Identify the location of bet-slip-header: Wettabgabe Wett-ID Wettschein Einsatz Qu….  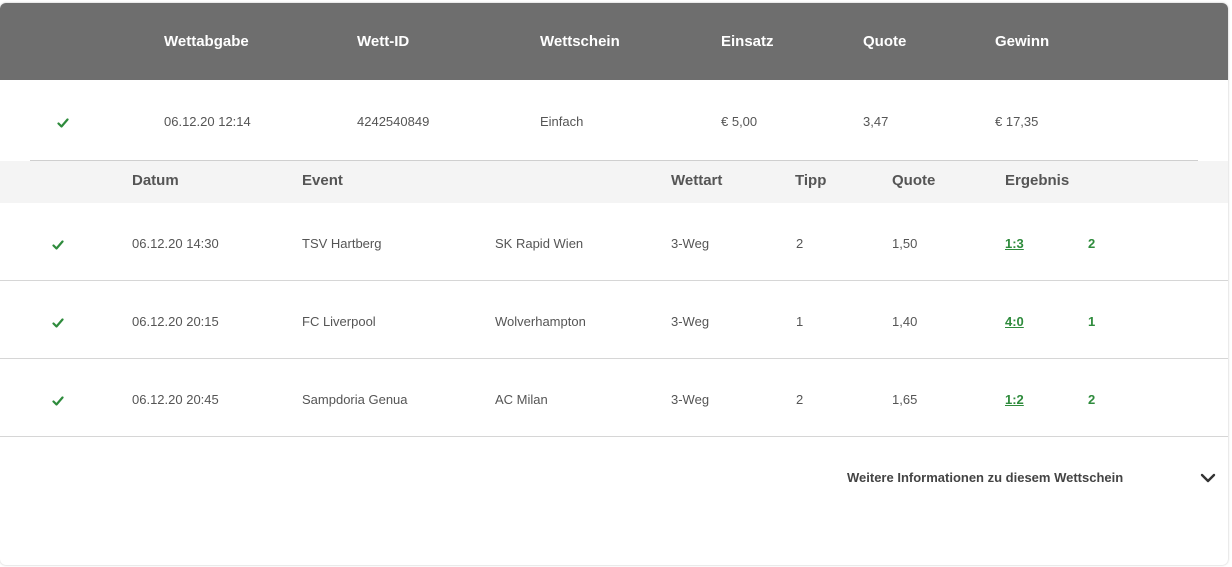
(614, 41).